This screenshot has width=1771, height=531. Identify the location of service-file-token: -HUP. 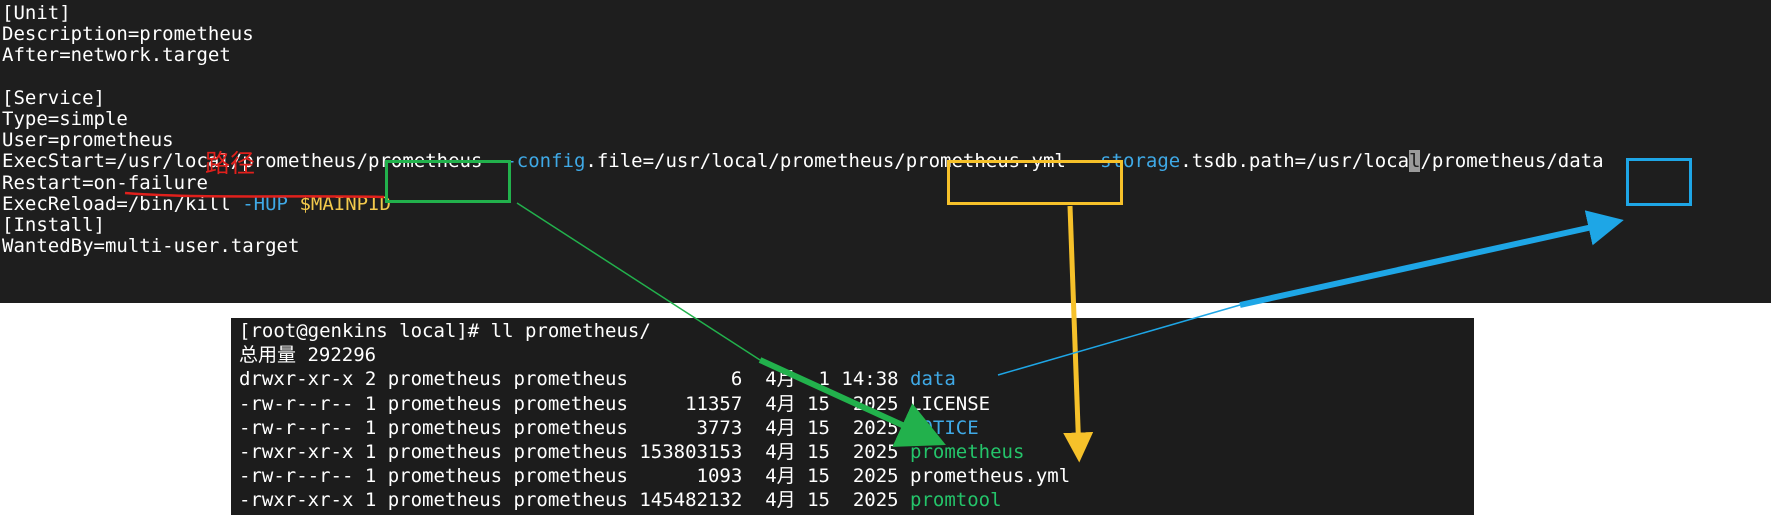
(265, 203).